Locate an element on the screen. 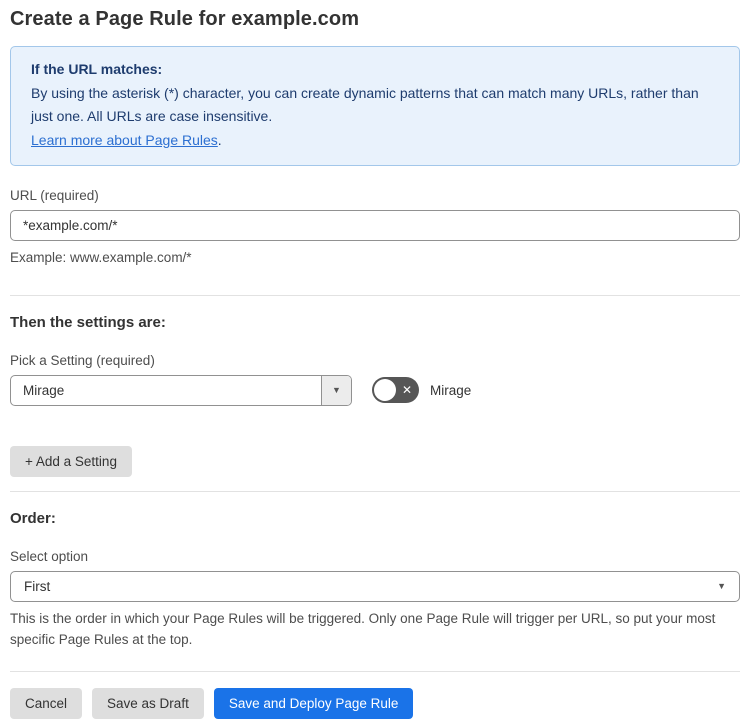  toggle-knob is located at coordinates (385, 390).